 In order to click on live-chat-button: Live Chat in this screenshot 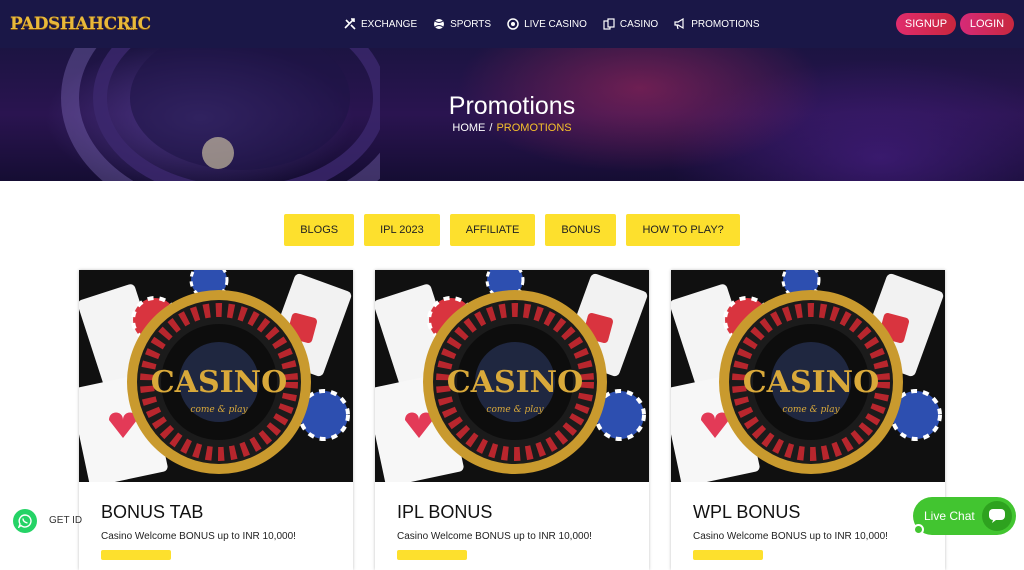, I will do `click(964, 516)`.